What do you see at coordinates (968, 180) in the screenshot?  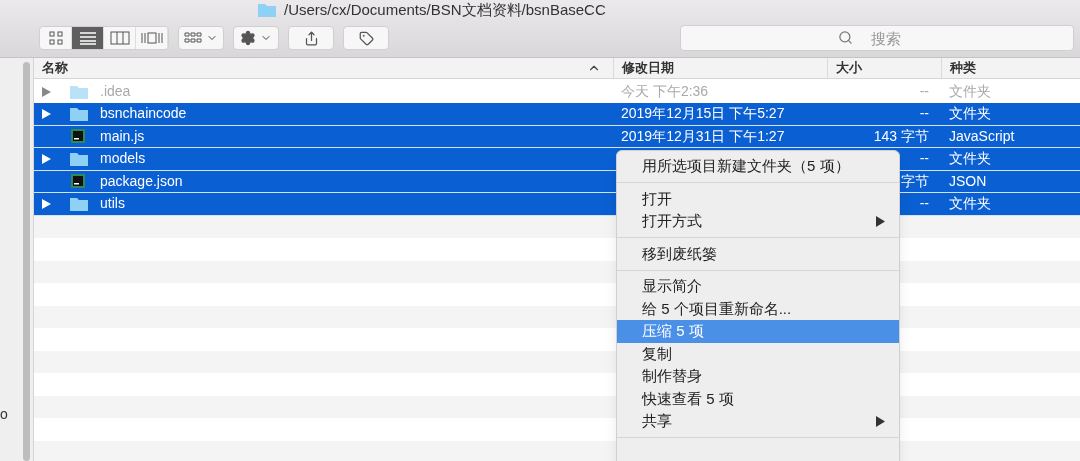 I see `file-kind: JSON` at bounding box center [968, 180].